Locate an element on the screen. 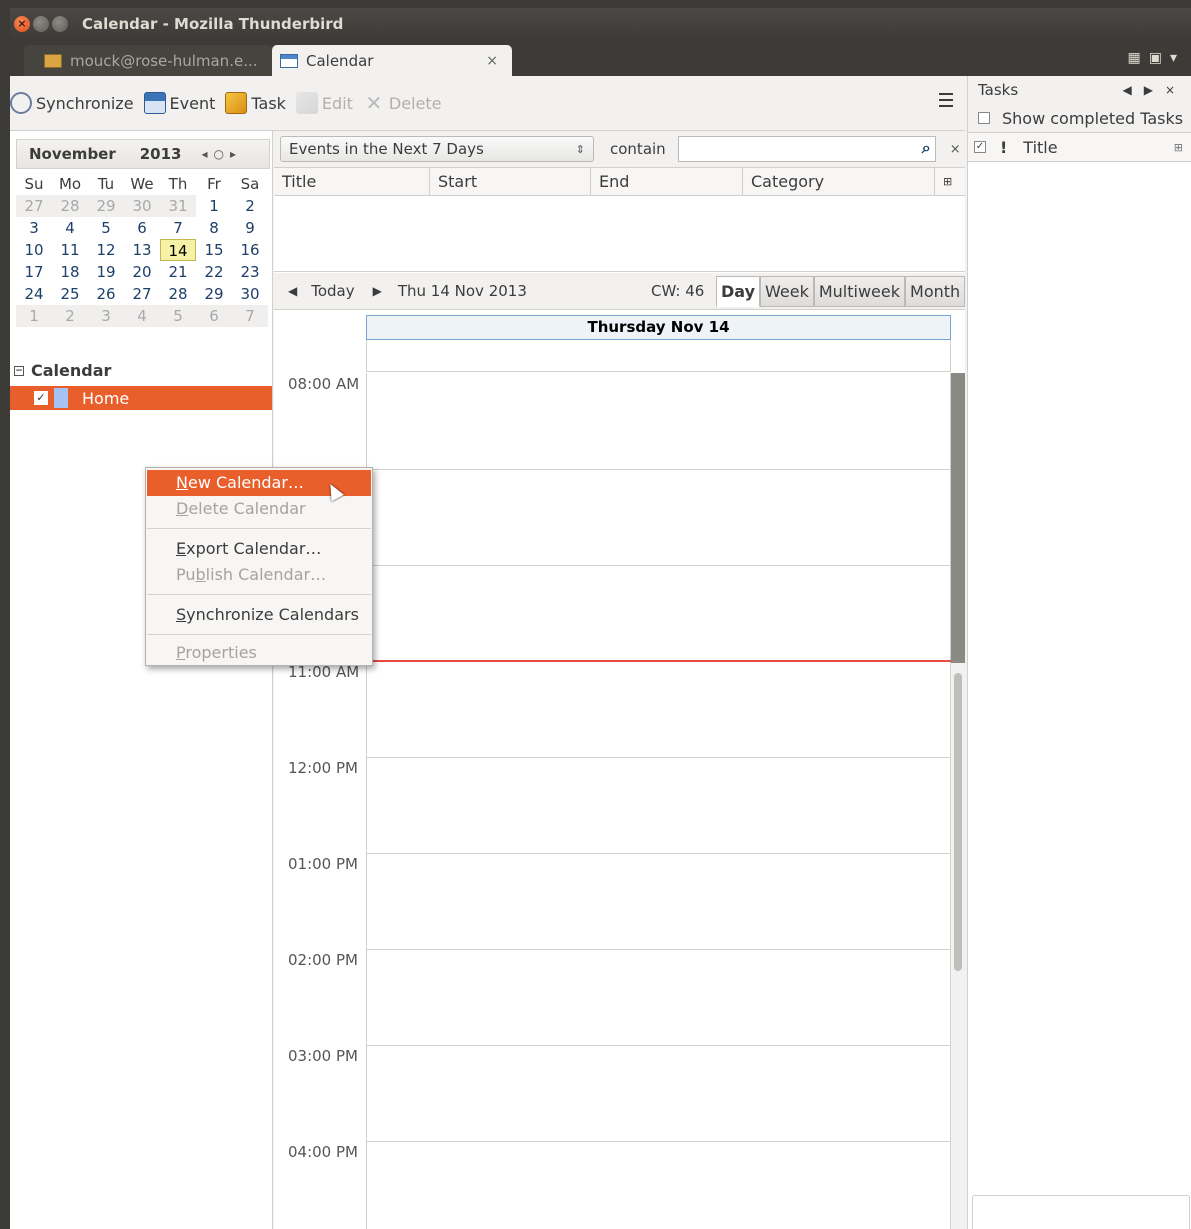 The width and height of the screenshot is (1191, 1229). app-menu-icon is located at coordinates (946, 102).